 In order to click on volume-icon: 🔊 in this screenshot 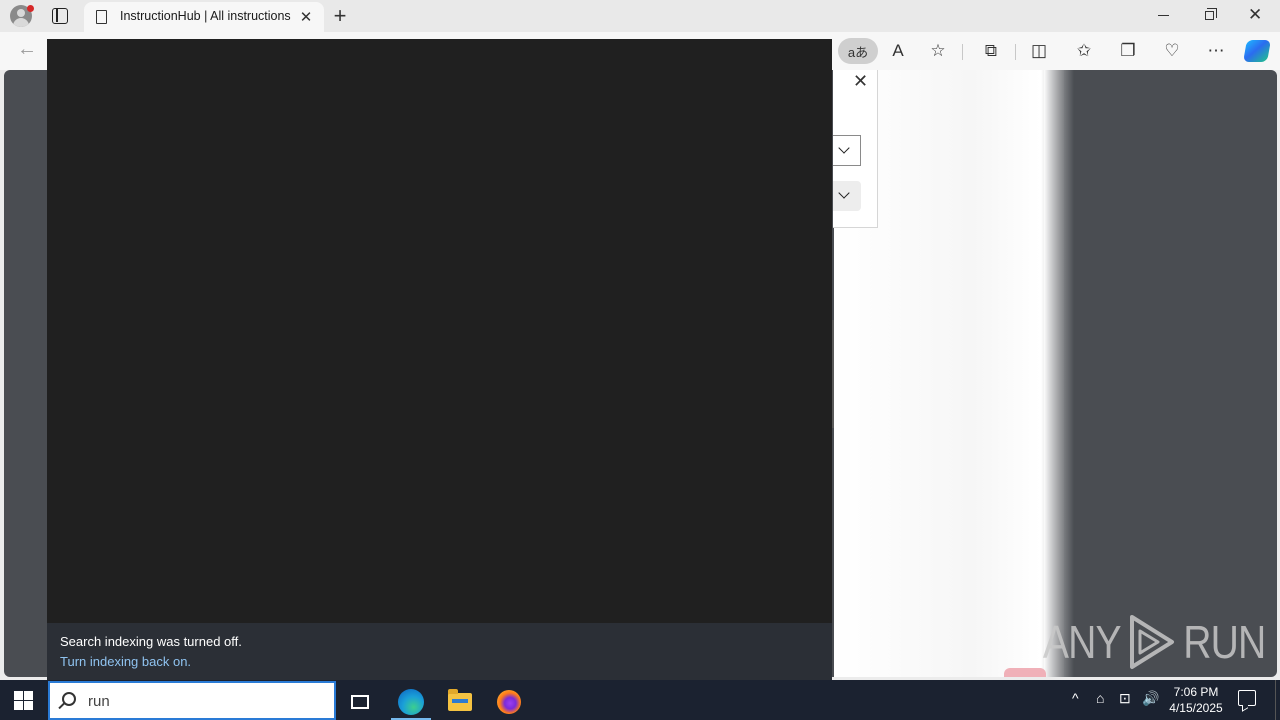, I will do `click(1150, 698)`.